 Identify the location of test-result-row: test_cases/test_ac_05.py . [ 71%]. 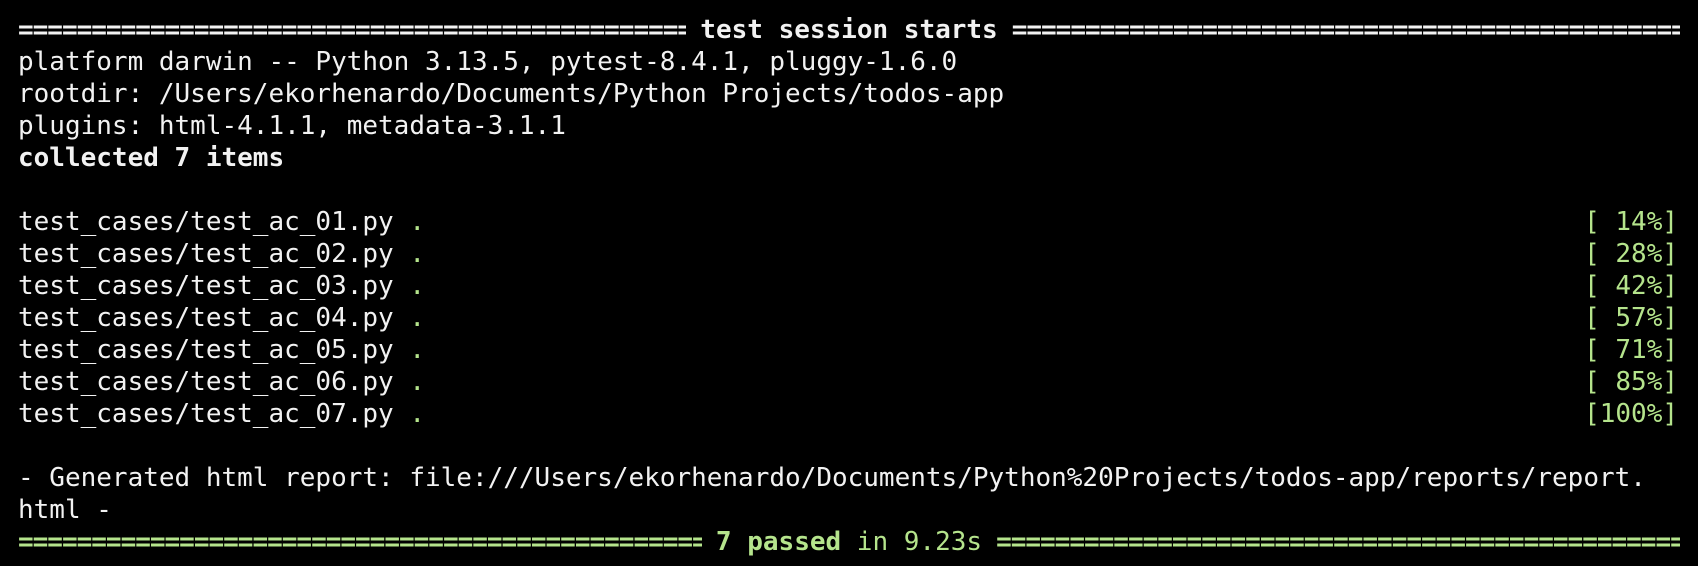
(849, 350).